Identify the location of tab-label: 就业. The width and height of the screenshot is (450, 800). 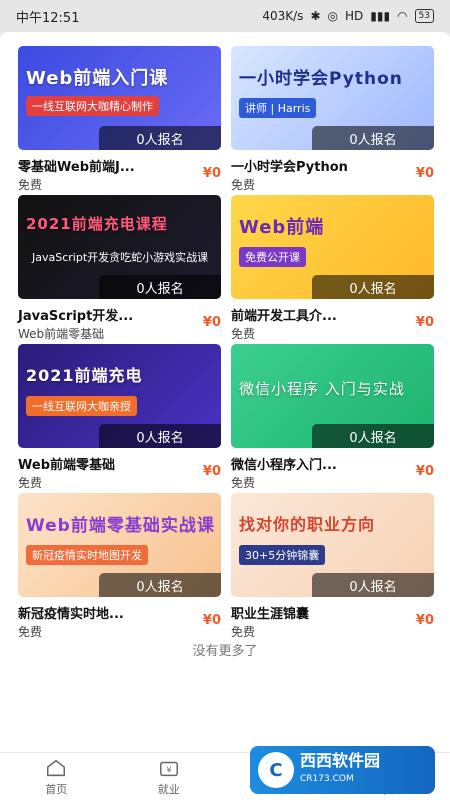
(168, 789).